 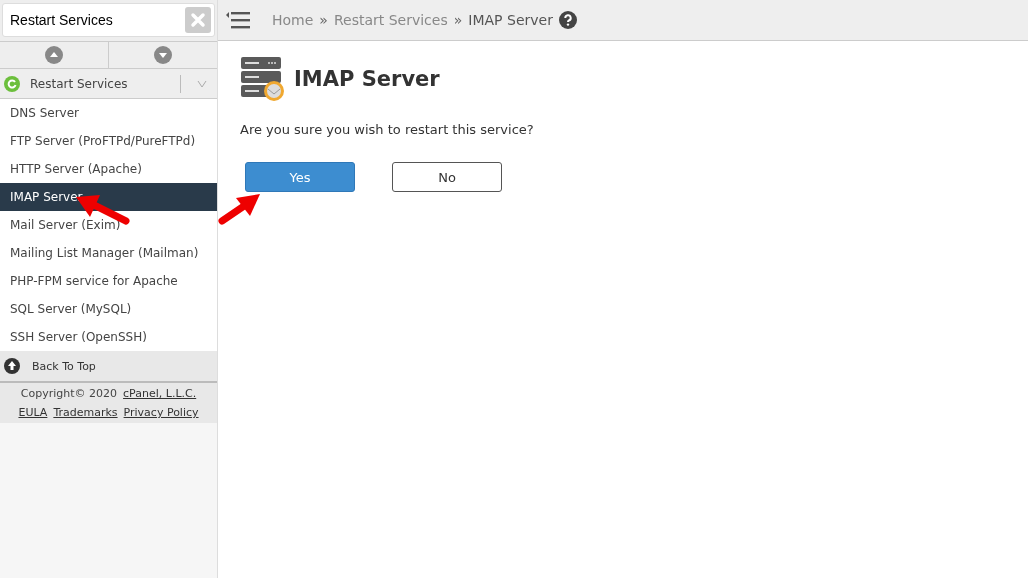 What do you see at coordinates (108, 337) in the screenshot?
I see `sidebar-item: SSH Server (OpenSSH)` at bounding box center [108, 337].